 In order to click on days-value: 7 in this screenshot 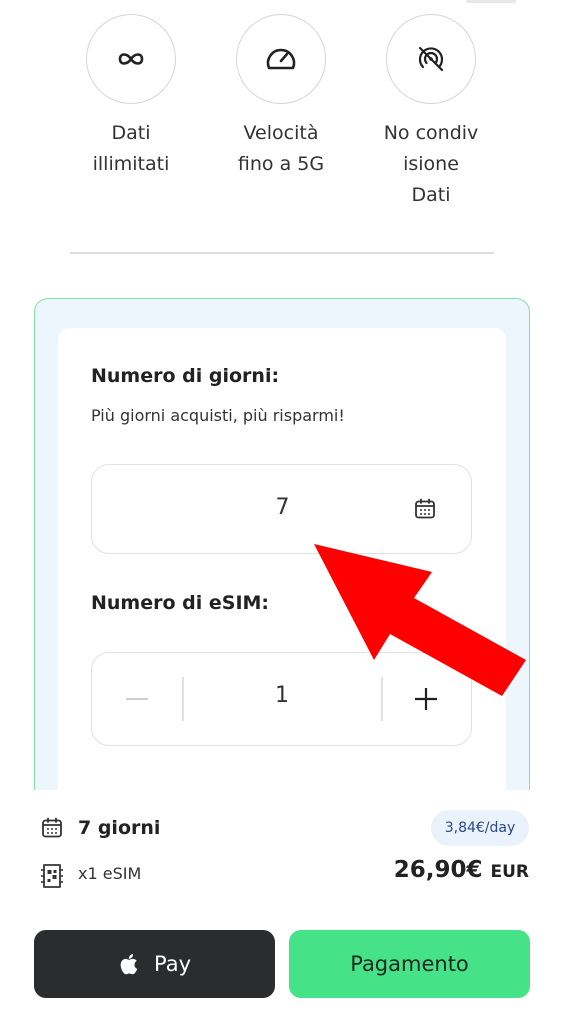, I will do `click(282, 507)`.